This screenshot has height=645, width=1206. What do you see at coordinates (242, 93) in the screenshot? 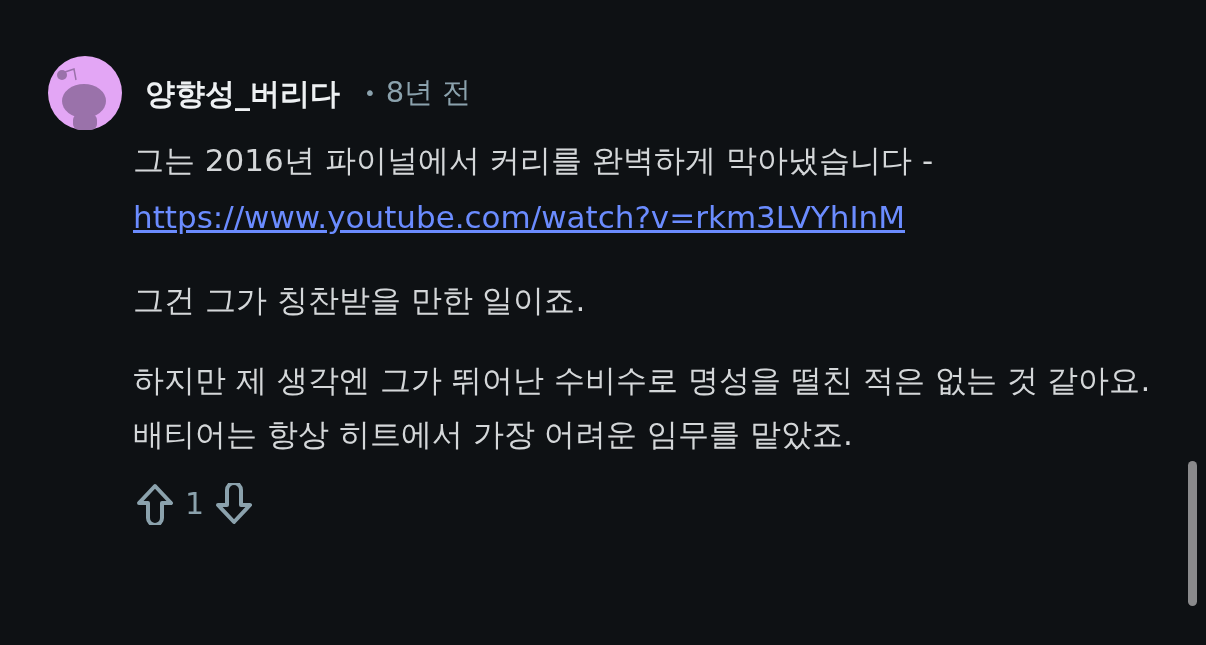
I see `username: 양향성_버리다` at bounding box center [242, 93].